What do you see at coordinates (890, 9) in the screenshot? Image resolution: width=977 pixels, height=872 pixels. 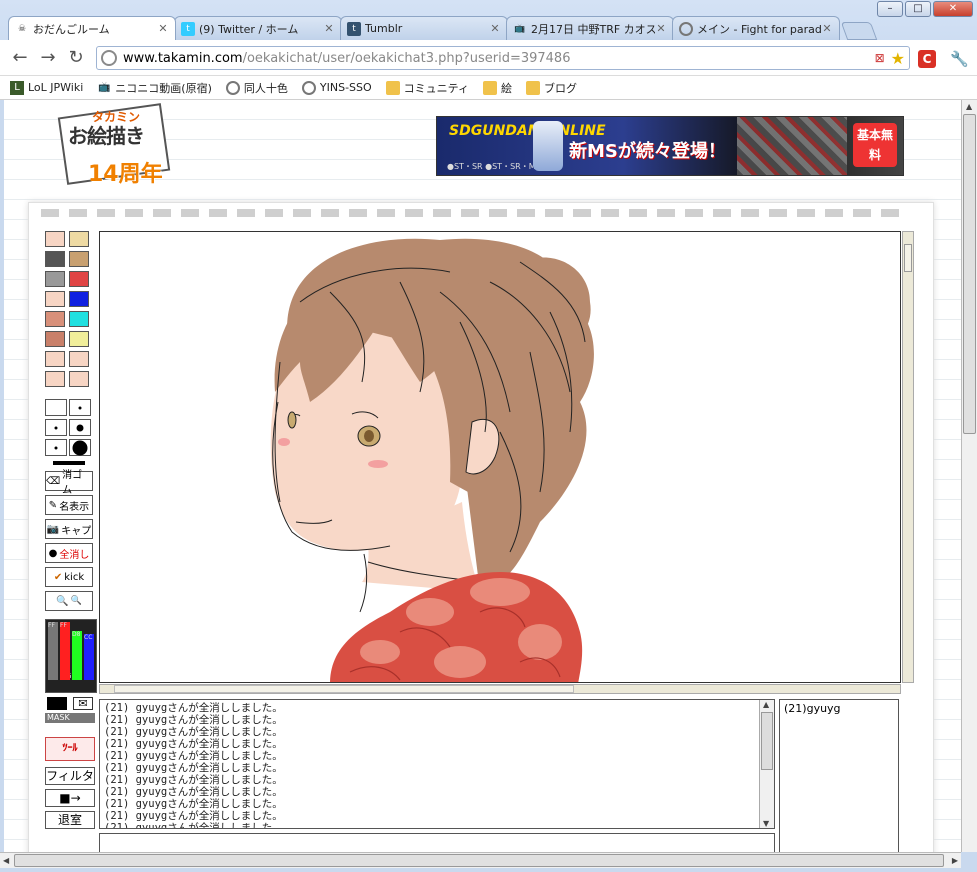 I see `minimize-button: –` at bounding box center [890, 9].